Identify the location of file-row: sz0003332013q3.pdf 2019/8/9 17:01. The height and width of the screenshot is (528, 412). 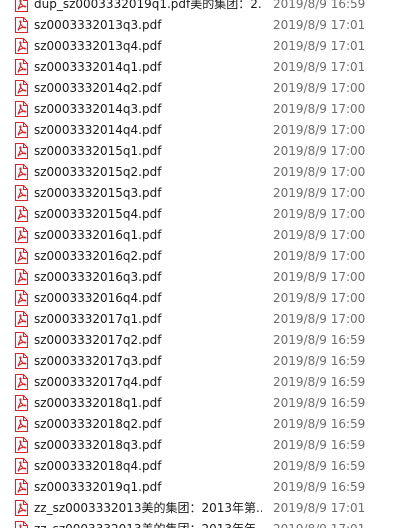
(206, 25).